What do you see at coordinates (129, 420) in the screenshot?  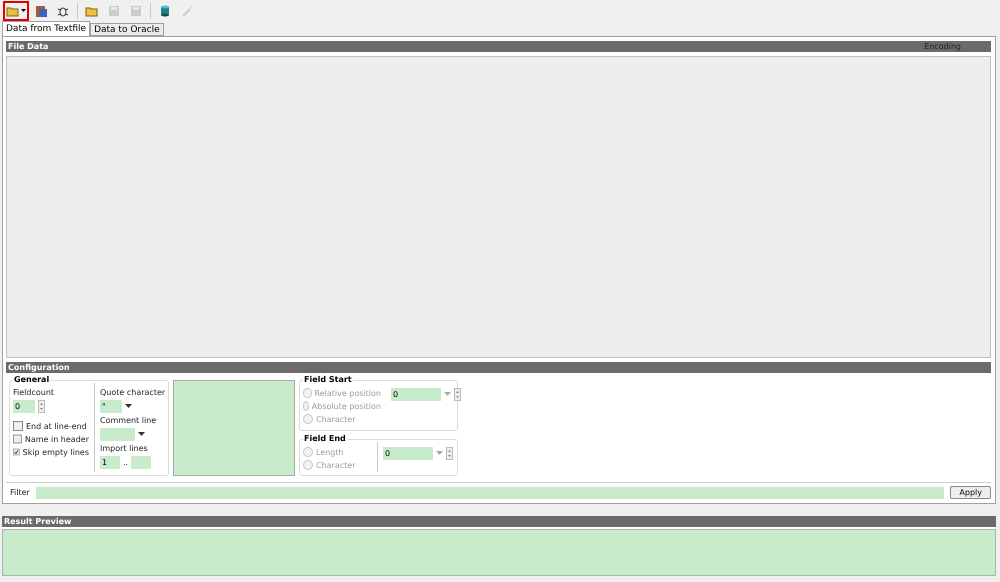 I see `field-label: Comment line` at bounding box center [129, 420].